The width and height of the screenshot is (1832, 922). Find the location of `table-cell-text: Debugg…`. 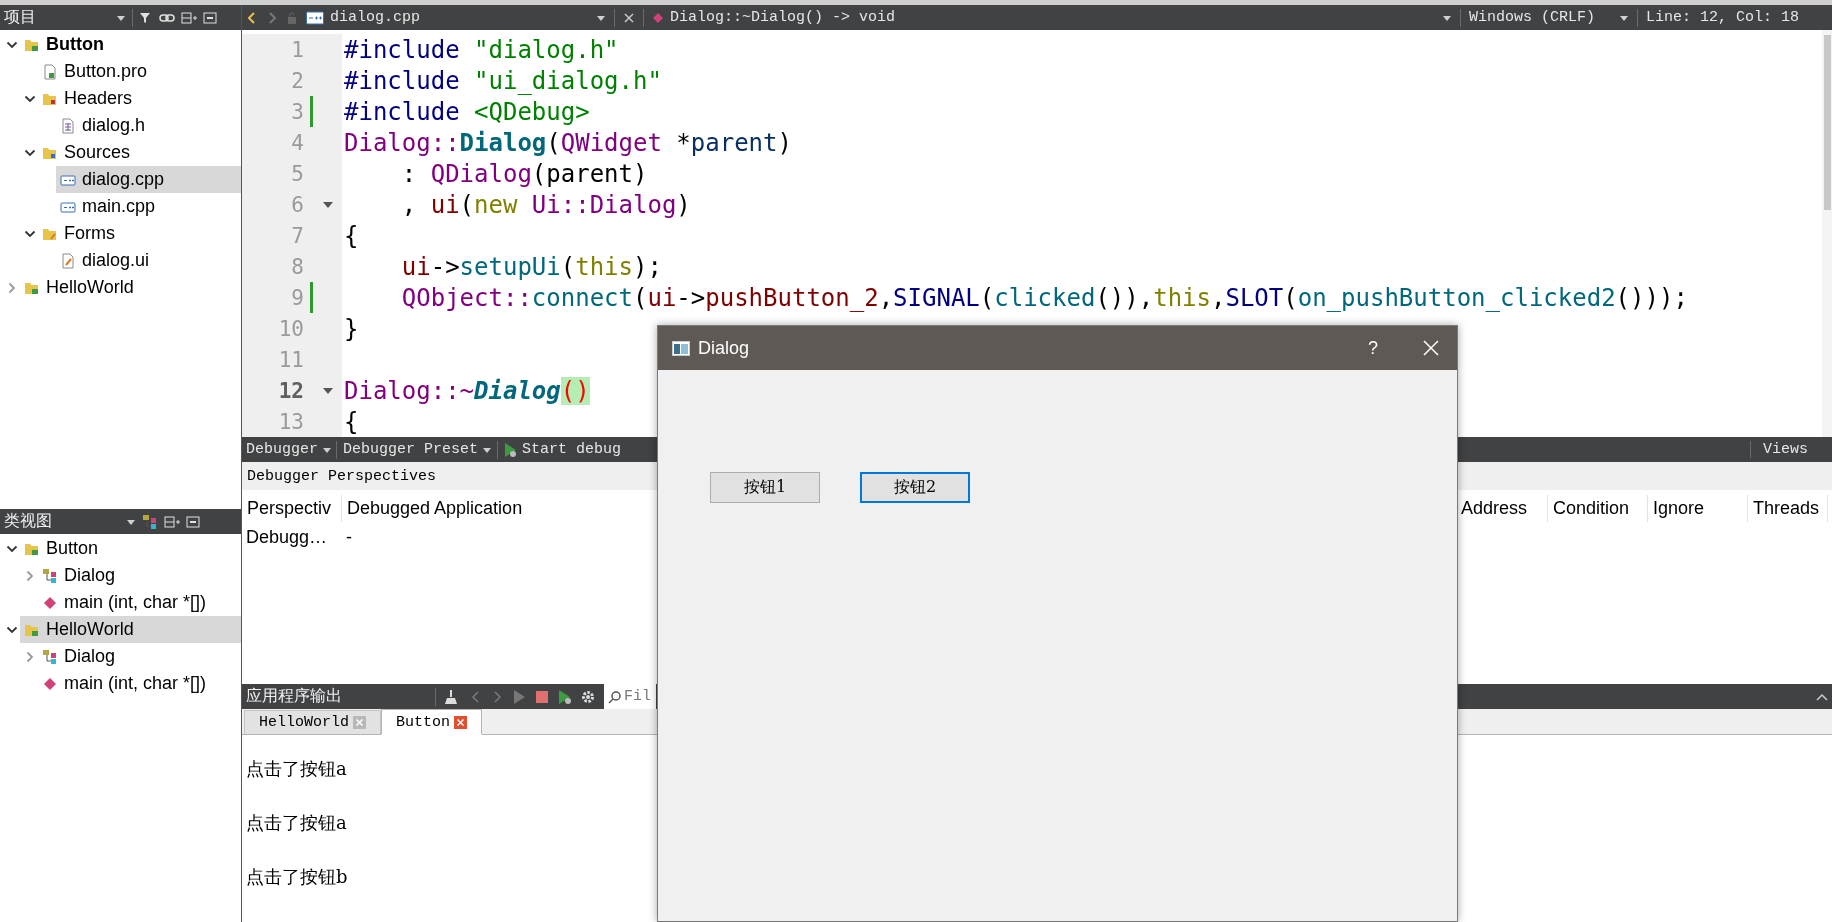

table-cell-text: Debugg… is located at coordinates (287, 537).